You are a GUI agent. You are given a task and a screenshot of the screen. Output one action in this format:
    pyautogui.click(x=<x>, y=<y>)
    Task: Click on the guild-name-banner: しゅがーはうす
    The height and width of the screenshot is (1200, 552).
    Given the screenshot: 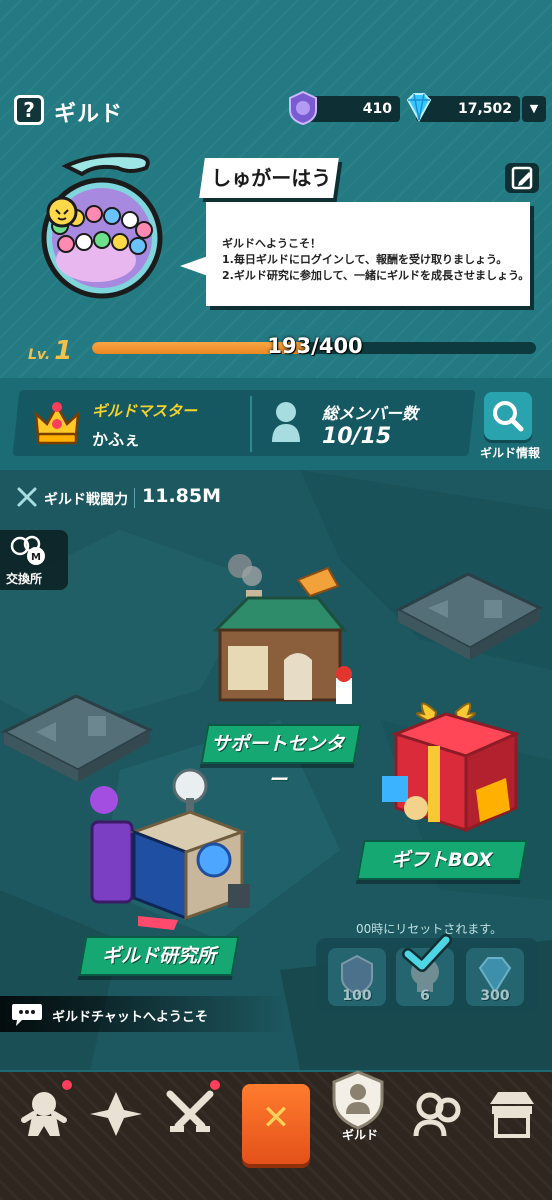 What is the action you would take?
    pyautogui.click(x=269, y=194)
    